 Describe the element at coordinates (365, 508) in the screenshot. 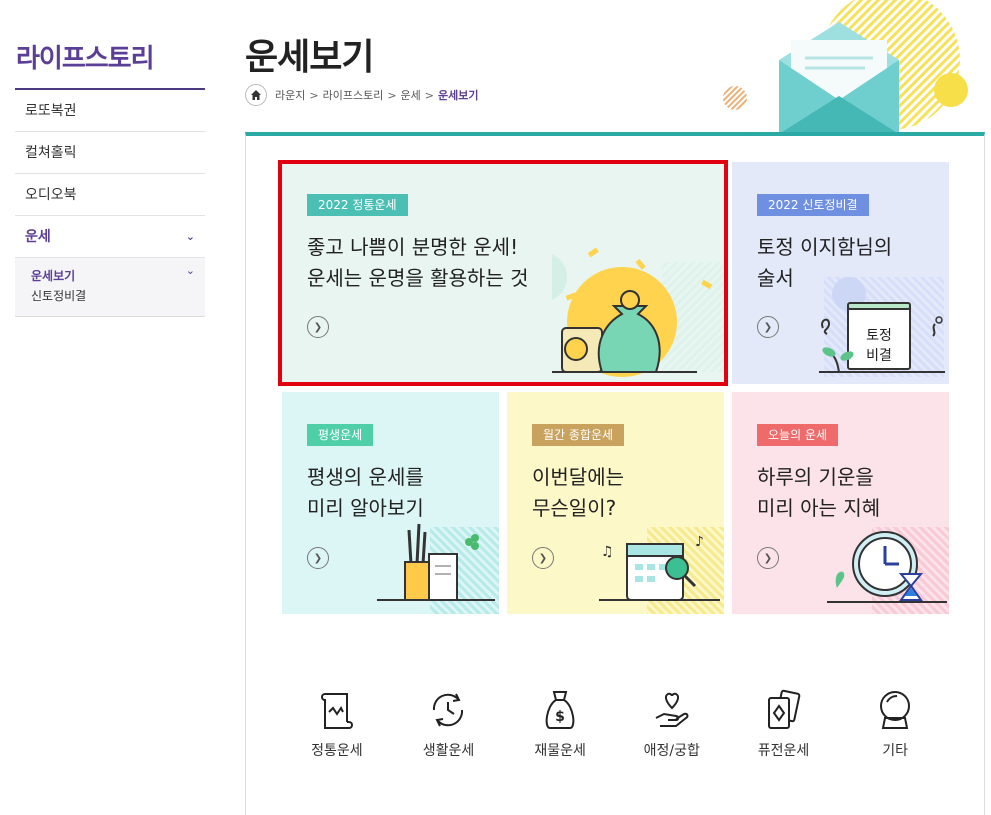

I see `card-title-line2: 미리 알아보기` at that location.